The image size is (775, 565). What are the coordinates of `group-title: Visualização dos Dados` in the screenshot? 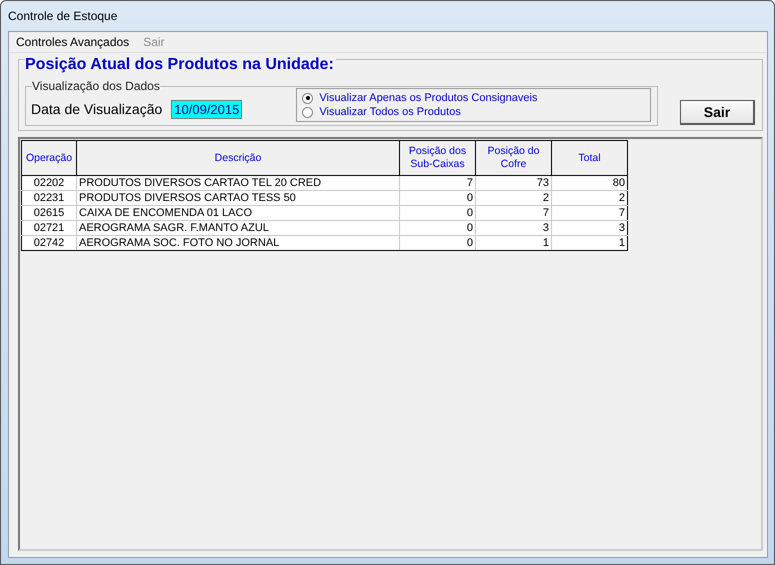 It's located at (96, 86).